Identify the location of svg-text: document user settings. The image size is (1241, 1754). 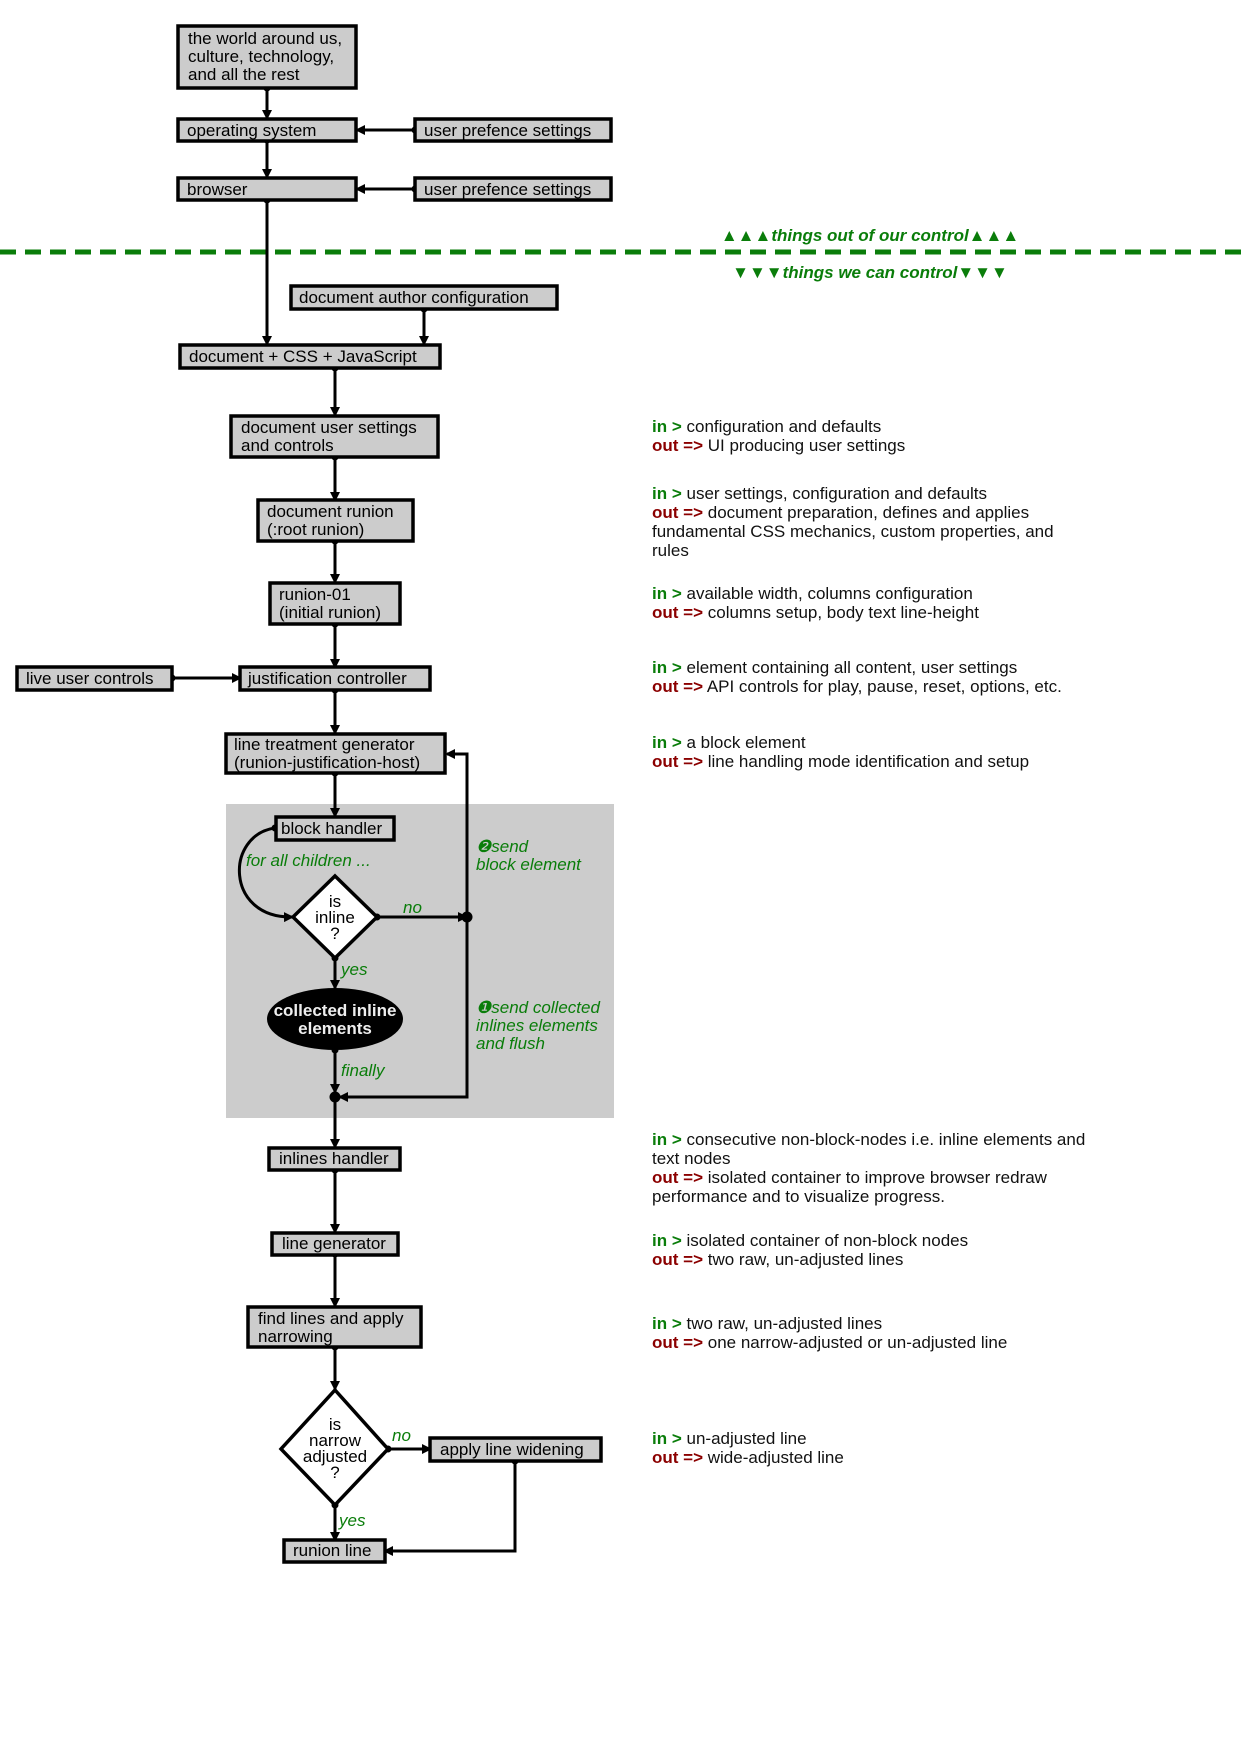
(329, 427).